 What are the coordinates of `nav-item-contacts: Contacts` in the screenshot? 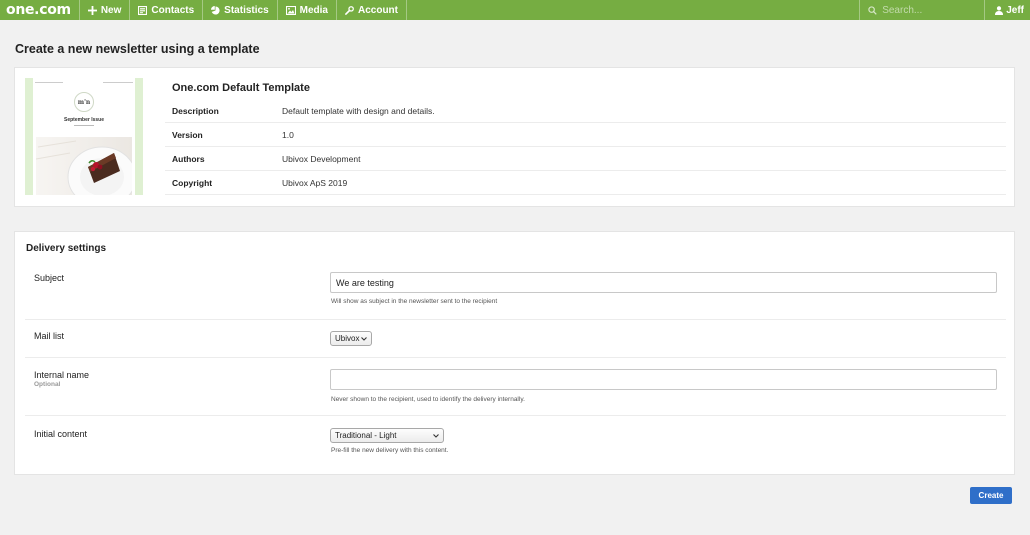 It's located at (167, 10).